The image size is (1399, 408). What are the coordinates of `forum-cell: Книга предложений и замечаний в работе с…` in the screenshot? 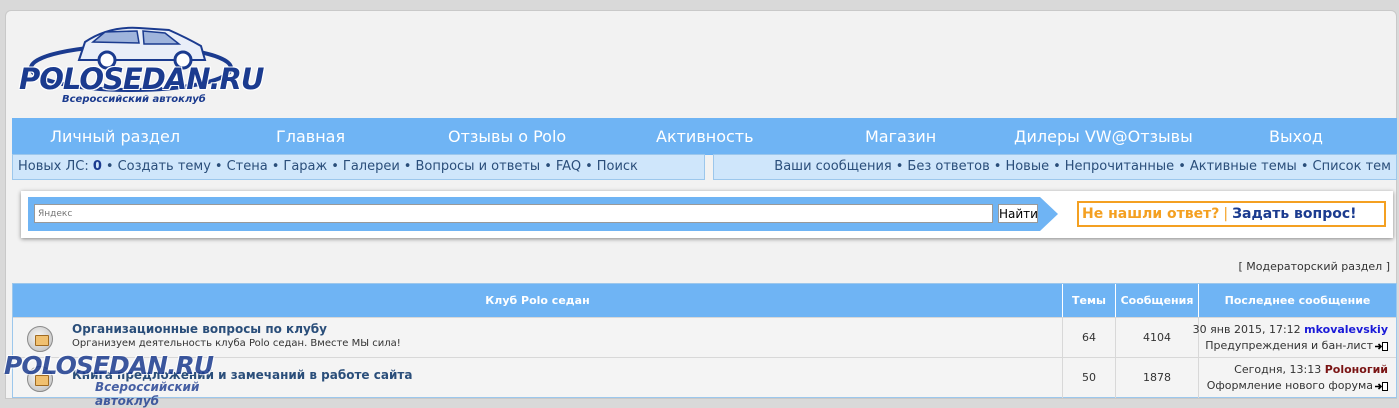 It's located at (537, 378).